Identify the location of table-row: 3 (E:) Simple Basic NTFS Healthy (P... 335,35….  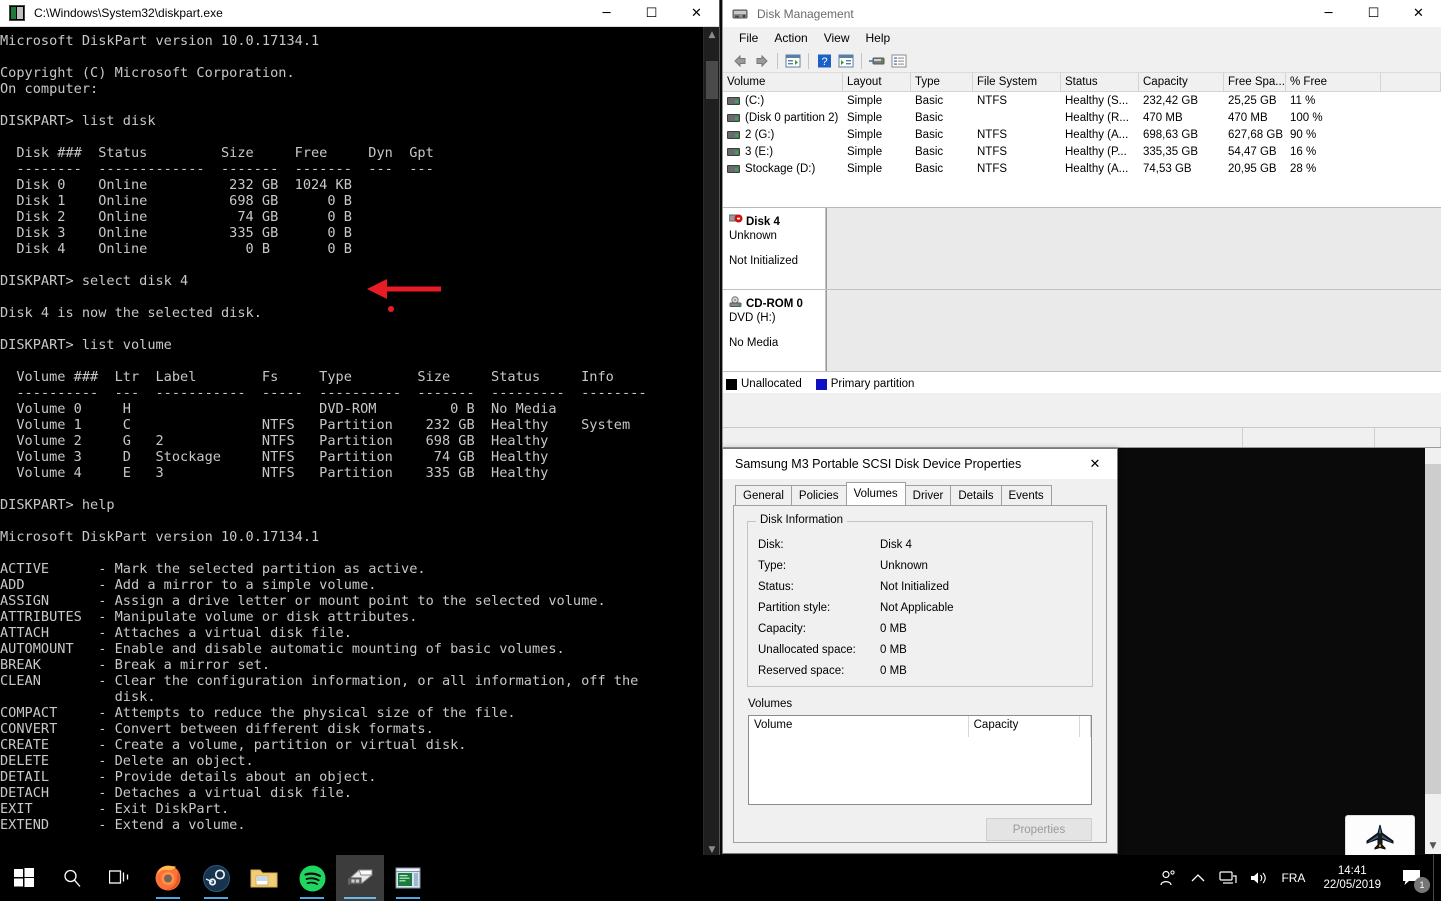
(1082, 151).